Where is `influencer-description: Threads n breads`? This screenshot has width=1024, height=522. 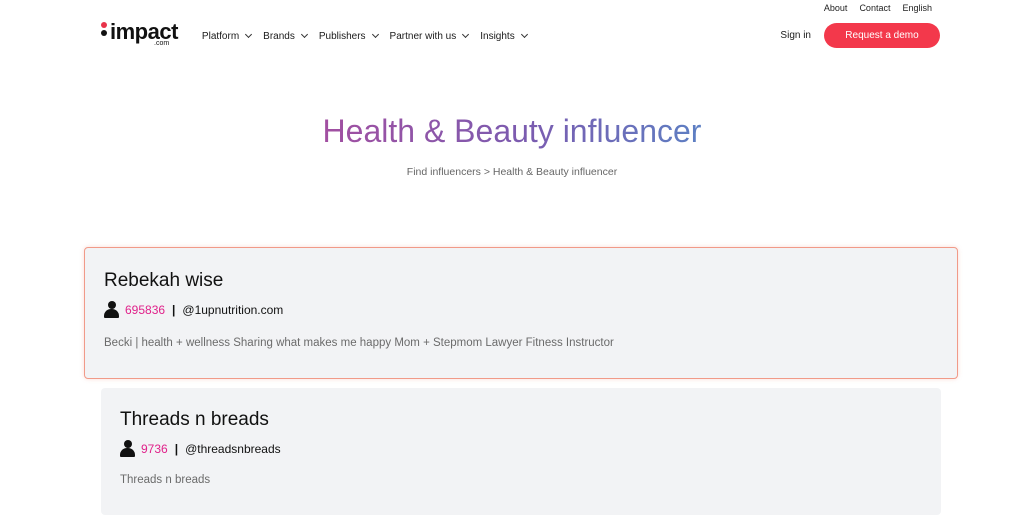
influencer-description: Threads n breads is located at coordinates (165, 480).